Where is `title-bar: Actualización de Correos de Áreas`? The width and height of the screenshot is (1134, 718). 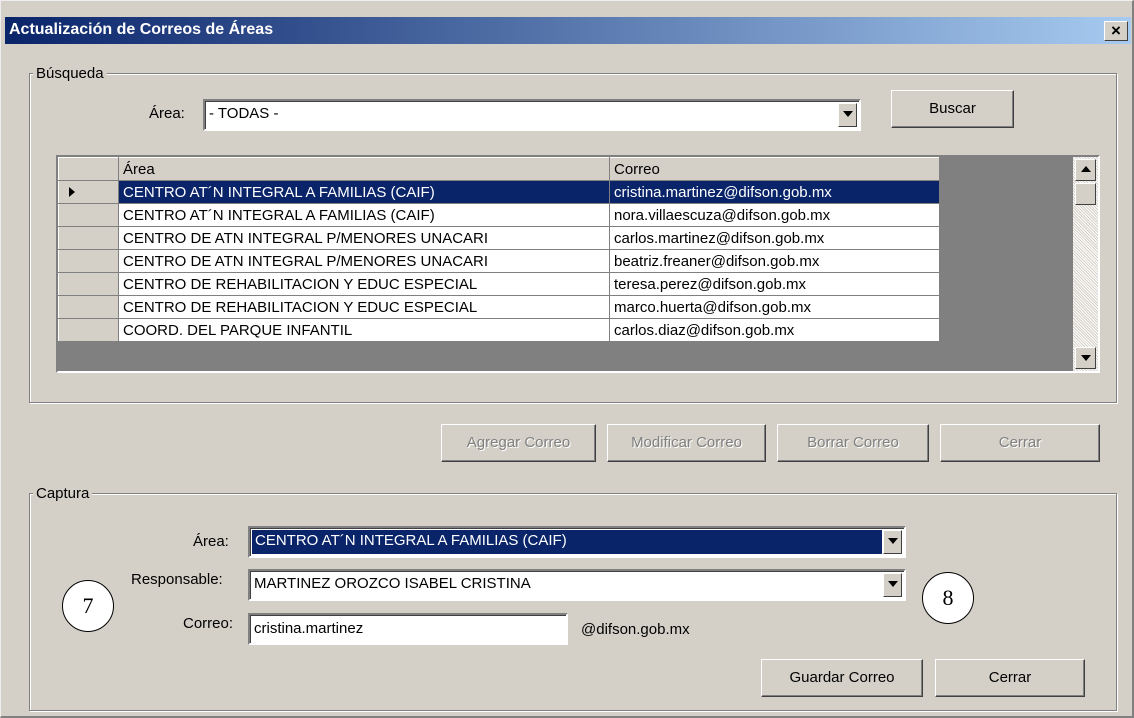 title-bar: Actualización de Correos de Áreas is located at coordinates (568, 30).